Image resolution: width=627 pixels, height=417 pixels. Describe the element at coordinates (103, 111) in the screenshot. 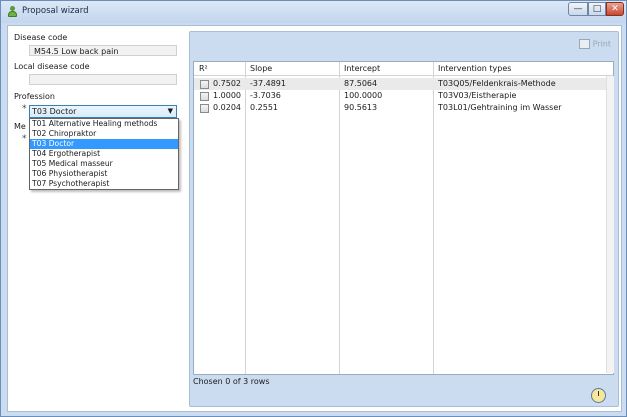

I see `profession-select: T03 Doctor ▼` at that location.